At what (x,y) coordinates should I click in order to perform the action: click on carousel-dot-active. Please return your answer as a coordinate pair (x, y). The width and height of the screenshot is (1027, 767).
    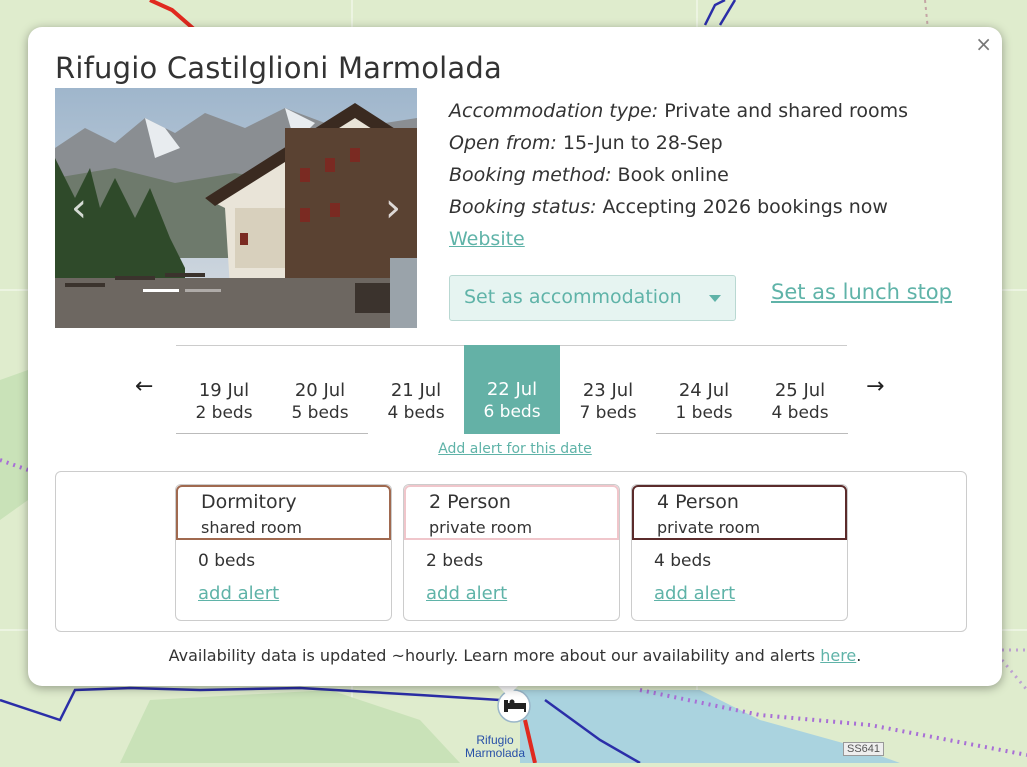
    Looking at the image, I should click on (161, 290).